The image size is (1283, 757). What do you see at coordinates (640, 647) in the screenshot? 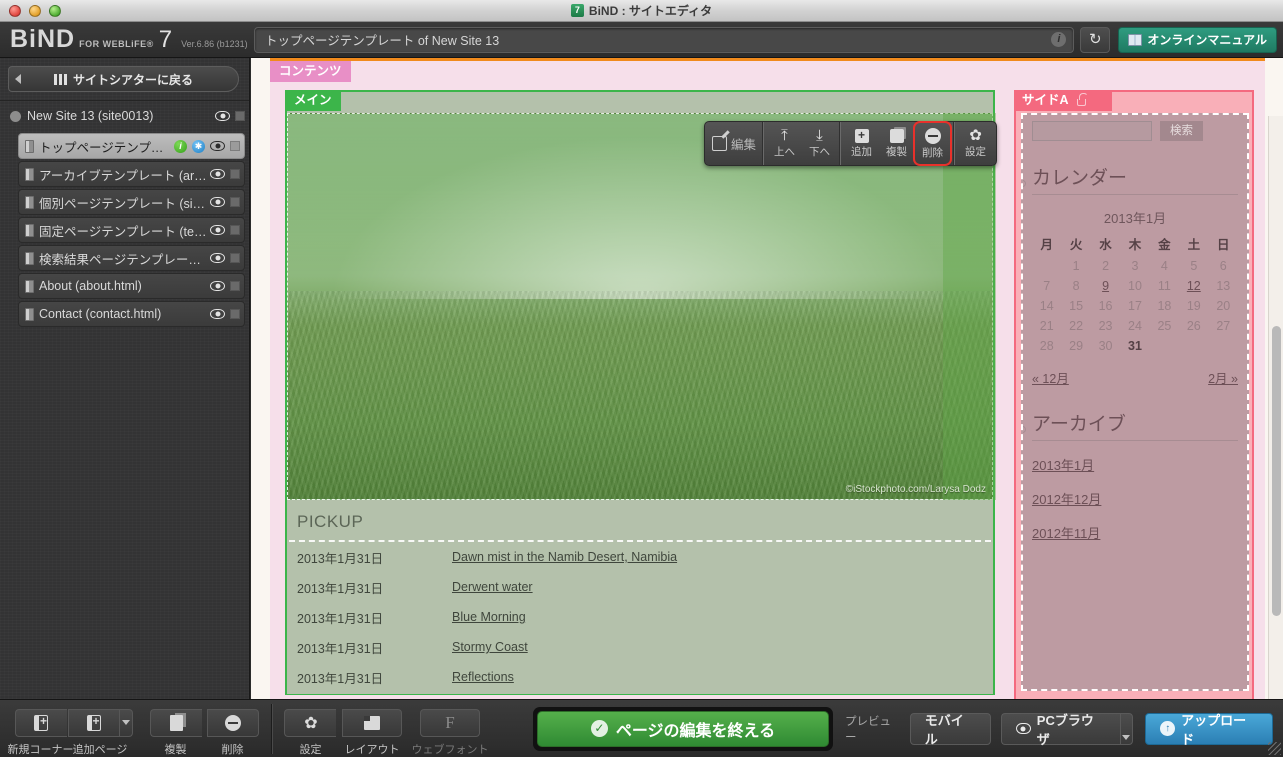
I see `list-item: 2013年1月31日 Stormy Coast` at bounding box center [640, 647].